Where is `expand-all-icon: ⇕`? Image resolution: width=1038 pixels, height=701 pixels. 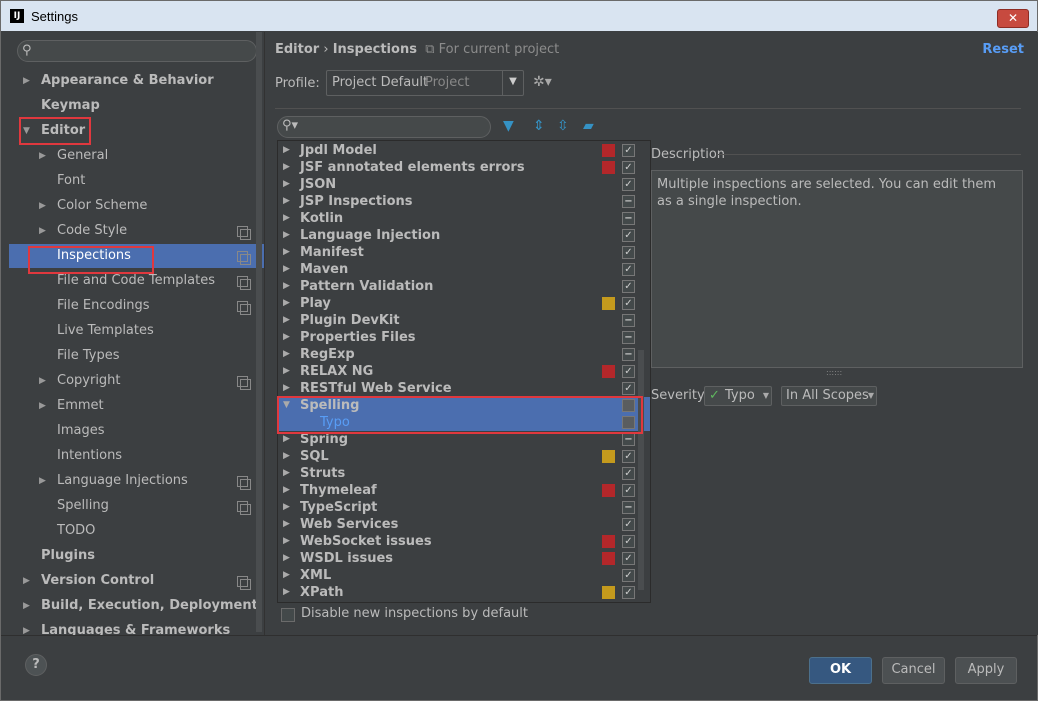
expand-all-icon: ⇕ is located at coordinates (539, 126).